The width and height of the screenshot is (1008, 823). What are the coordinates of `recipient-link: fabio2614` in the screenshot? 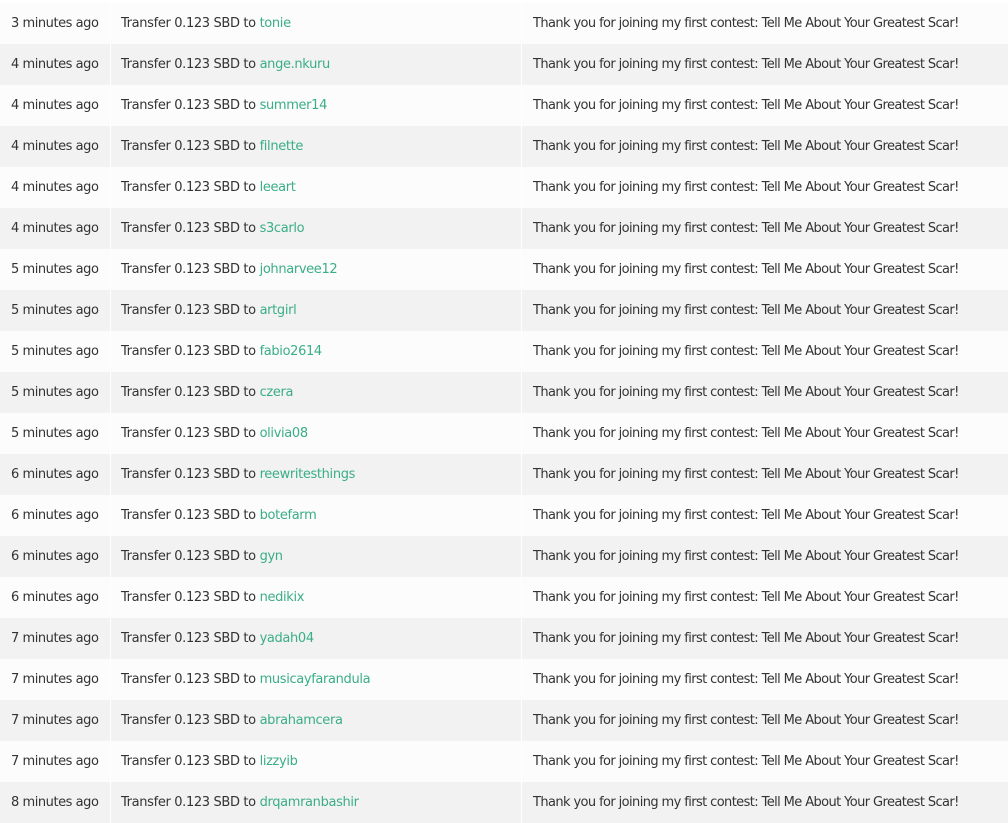 It's located at (291, 351).